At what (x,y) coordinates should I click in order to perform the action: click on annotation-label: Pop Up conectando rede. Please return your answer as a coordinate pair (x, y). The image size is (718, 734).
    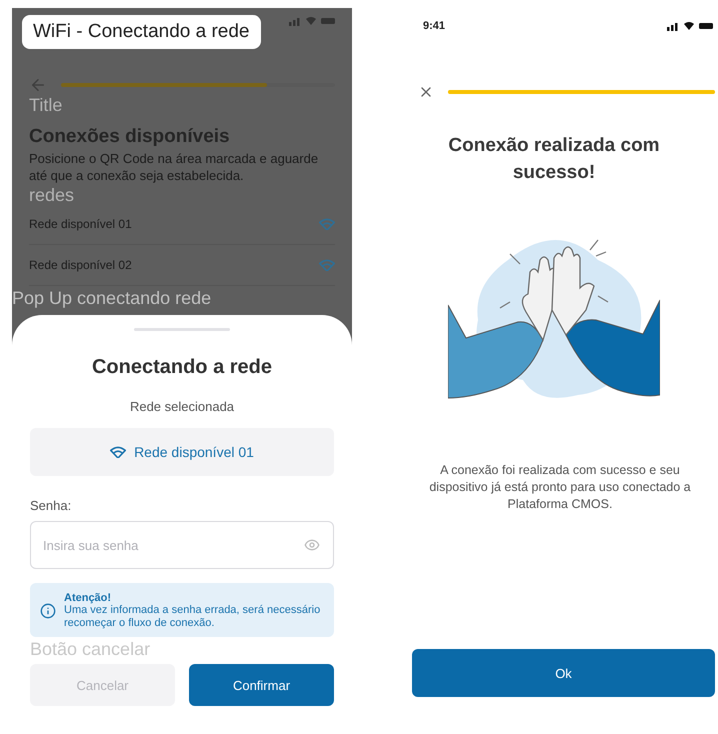
    Looking at the image, I should click on (112, 298).